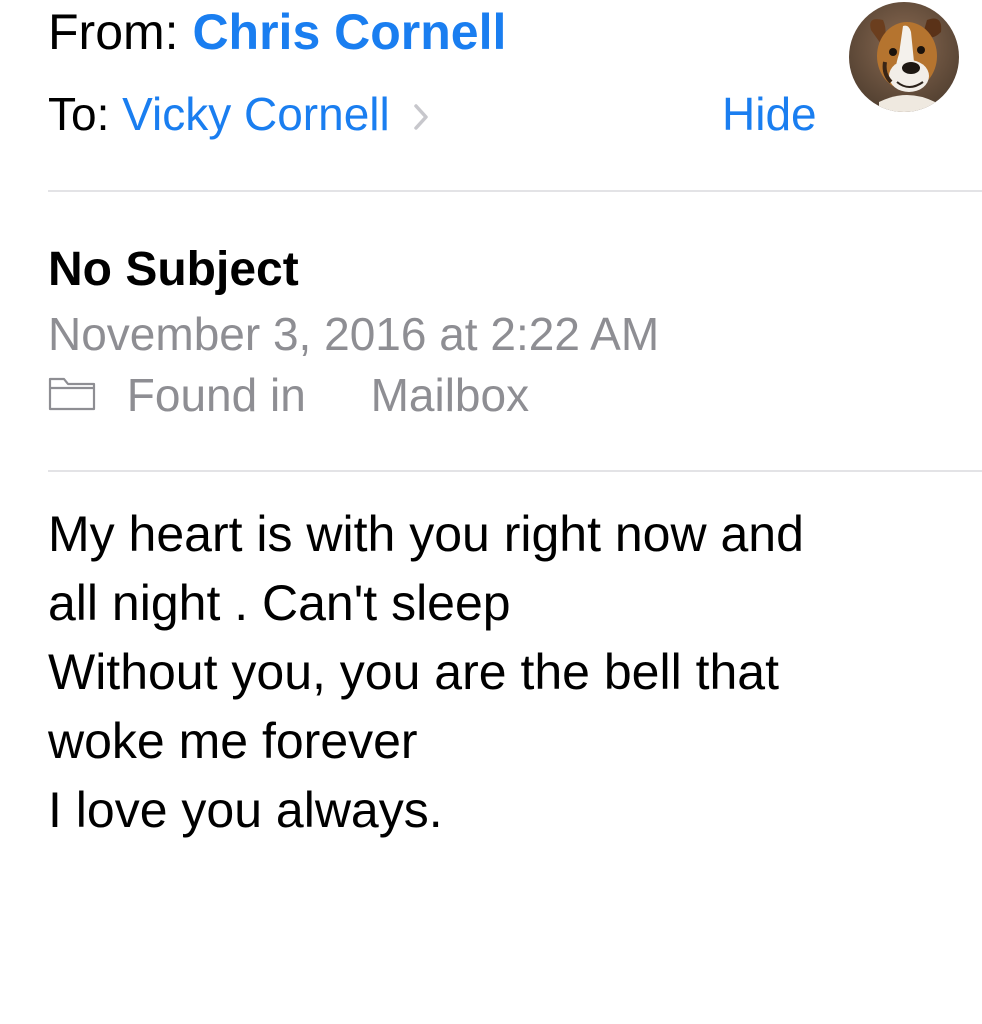  Describe the element at coordinates (421, 115) in the screenshot. I see `chevron-right-icon` at that location.